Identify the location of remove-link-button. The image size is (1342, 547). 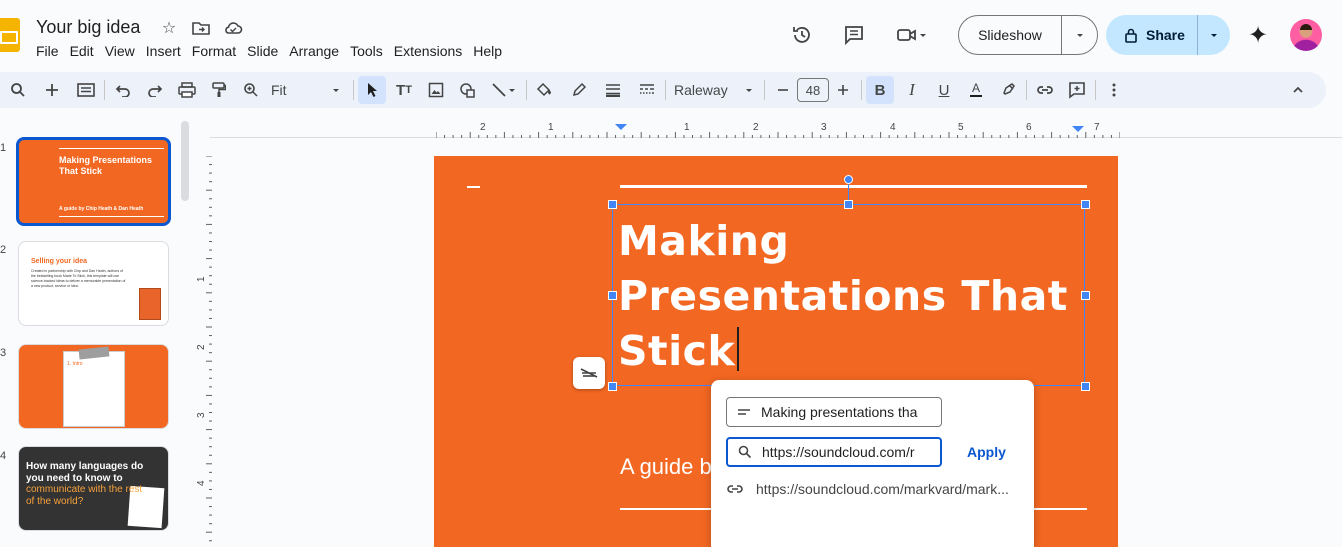
(589, 373).